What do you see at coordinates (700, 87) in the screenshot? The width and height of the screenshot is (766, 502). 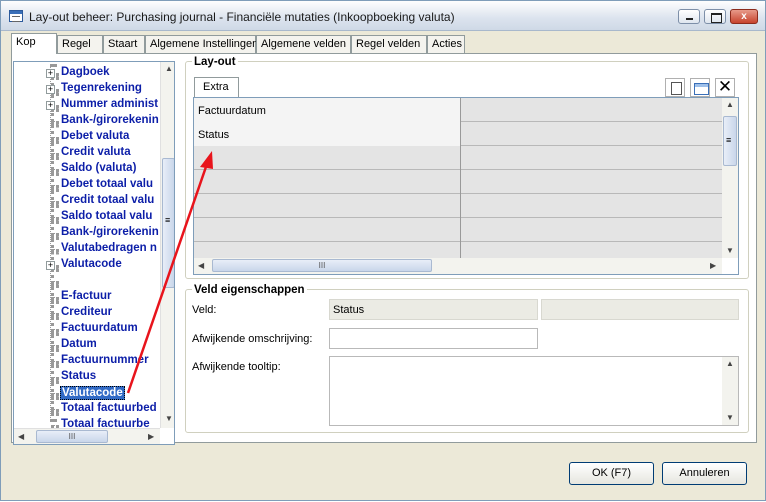 I see `edit-layout-button` at bounding box center [700, 87].